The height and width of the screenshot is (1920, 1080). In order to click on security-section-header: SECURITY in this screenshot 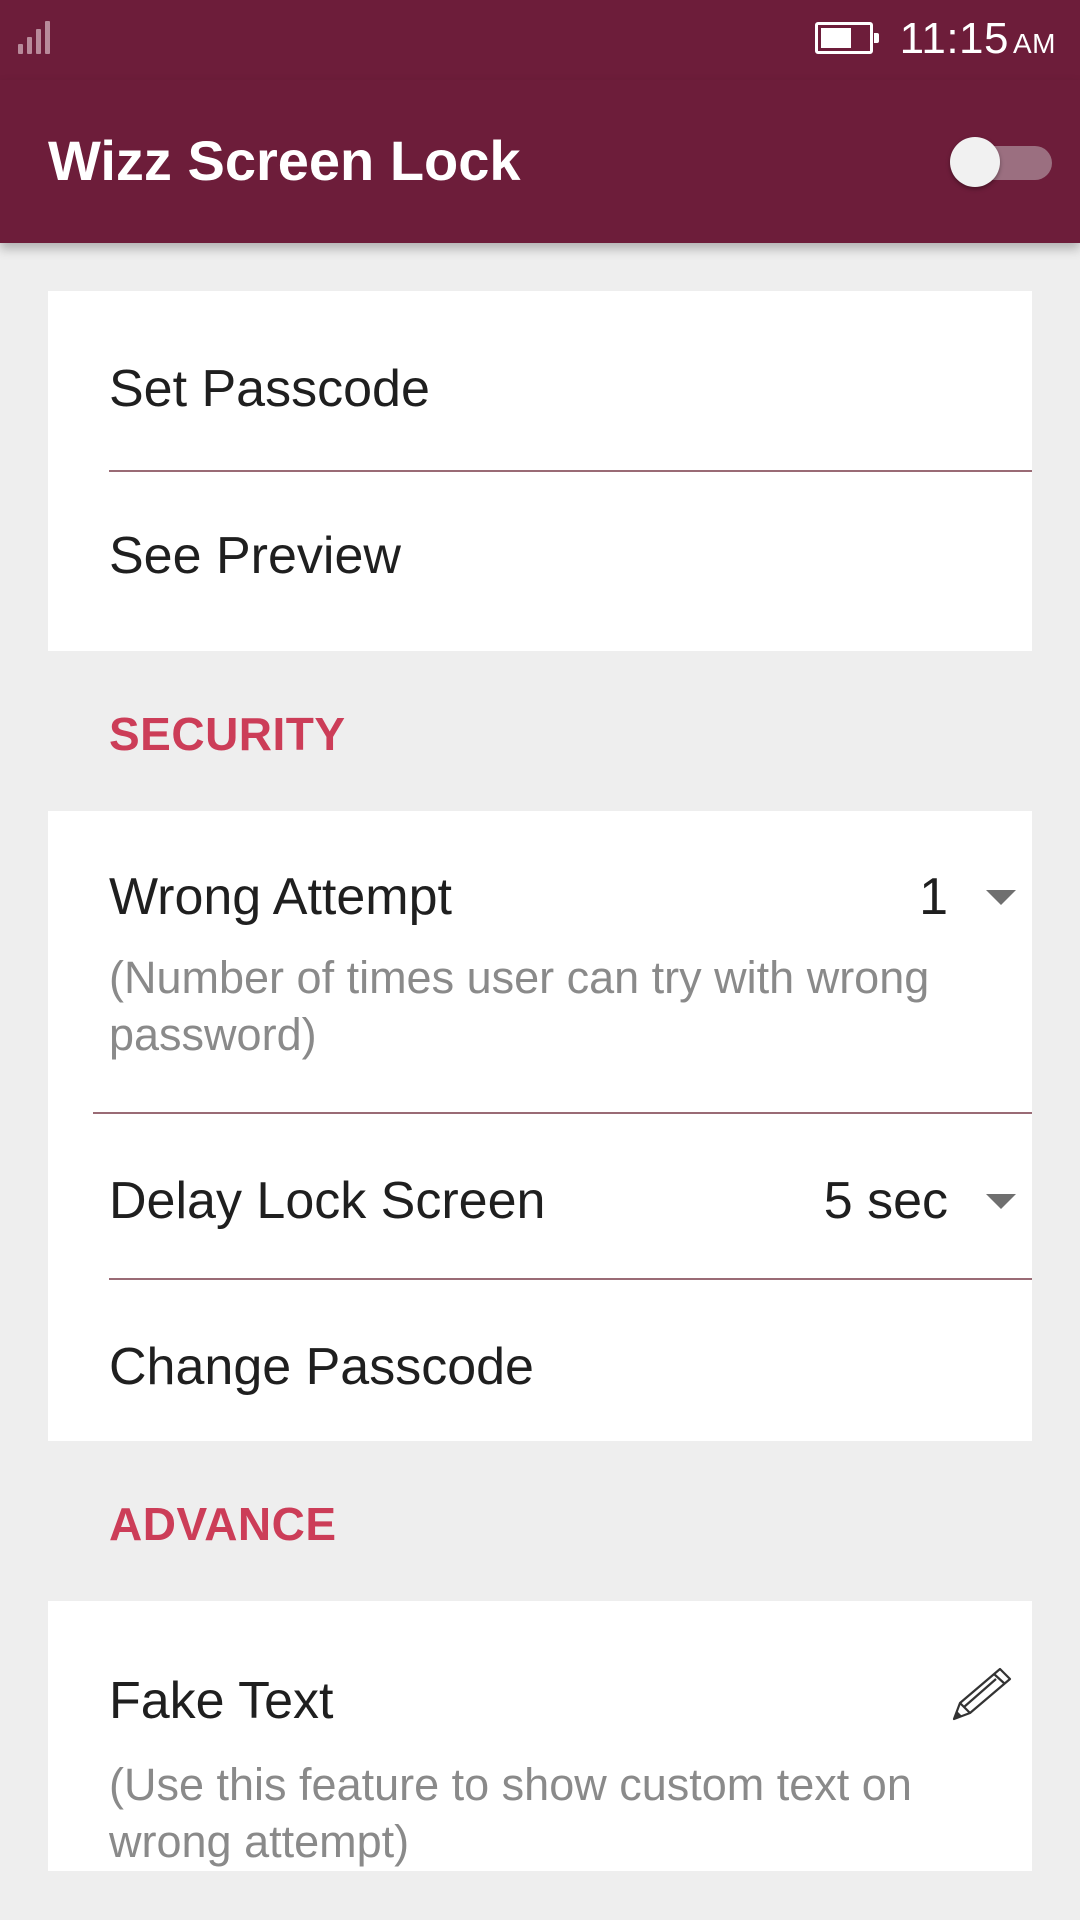, I will do `click(227, 734)`.